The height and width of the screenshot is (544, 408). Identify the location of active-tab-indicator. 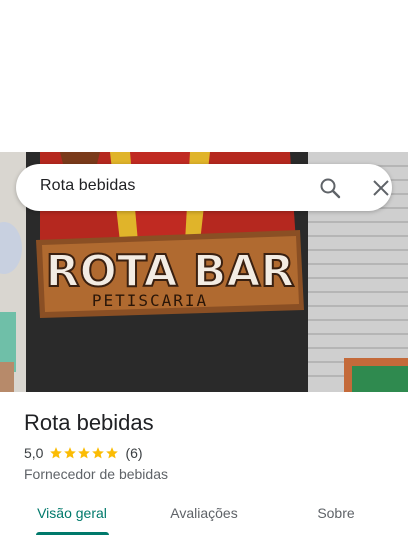
(72, 533).